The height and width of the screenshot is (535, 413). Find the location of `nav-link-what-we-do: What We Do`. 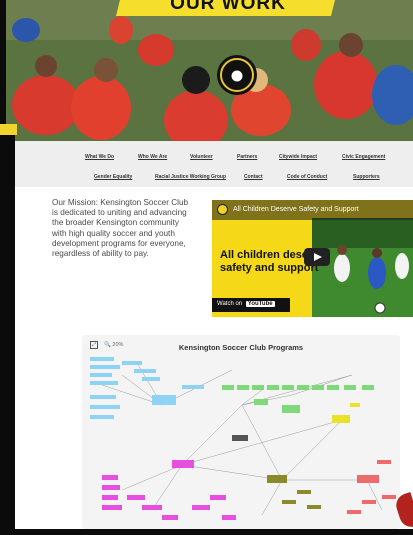

nav-link-what-we-do: What We Do is located at coordinates (99, 157).